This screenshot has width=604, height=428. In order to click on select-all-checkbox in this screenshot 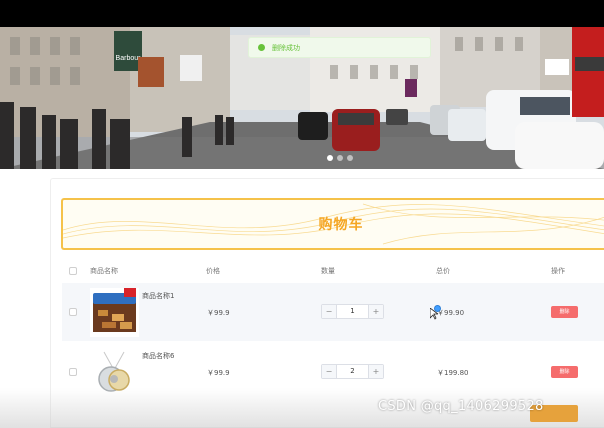, I will do `click(73, 271)`.